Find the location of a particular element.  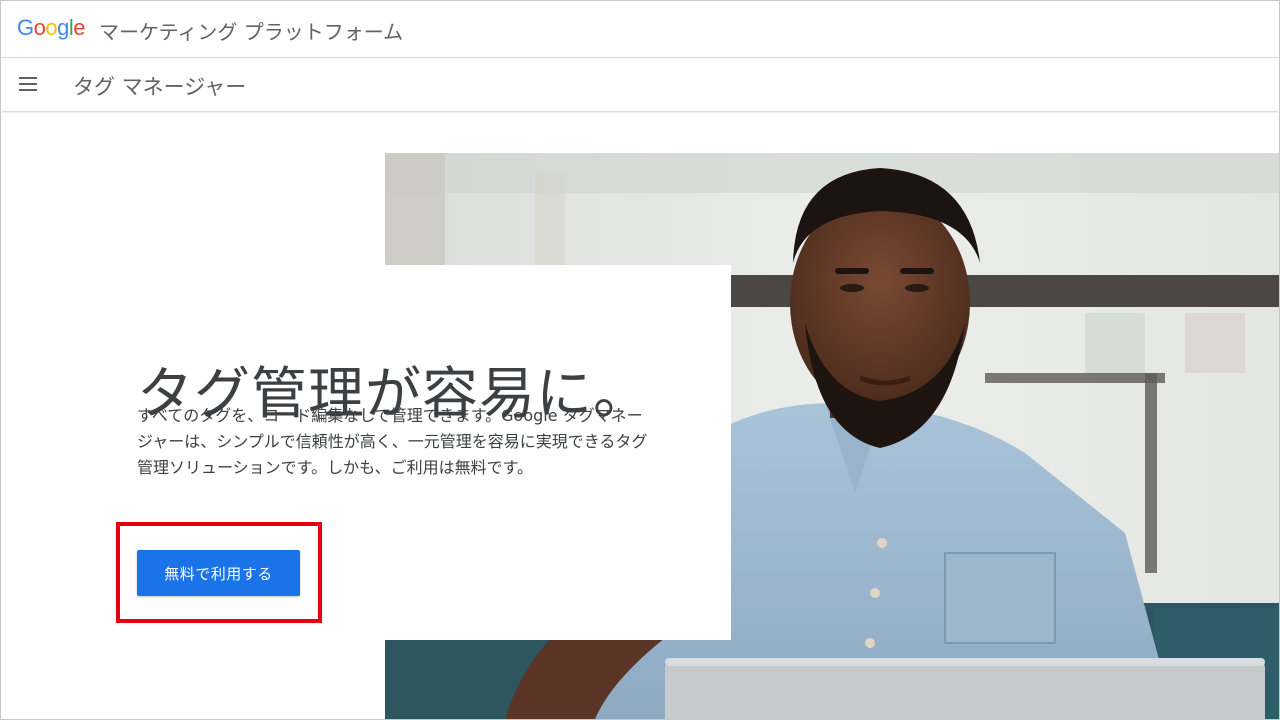

start-for-free-button: 無料で利用する is located at coordinates (218, 573).